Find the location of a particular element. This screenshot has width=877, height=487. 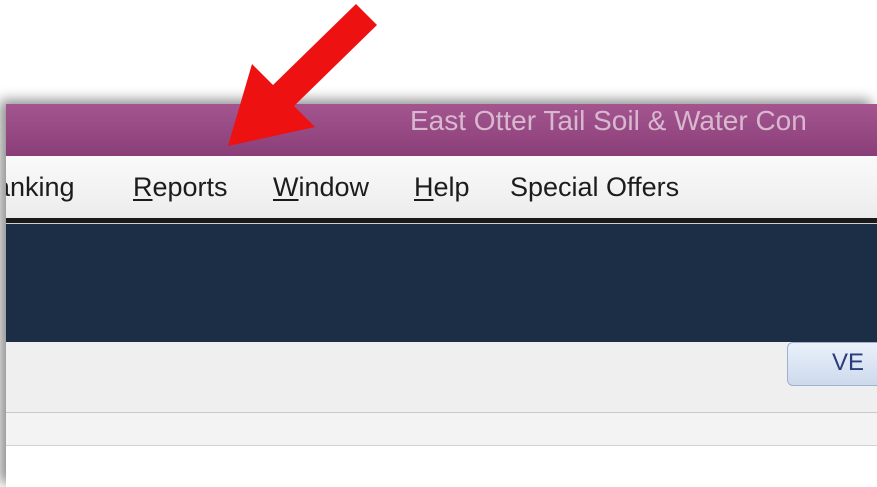

menu-banking: anking is located at coordinates (40, 187).